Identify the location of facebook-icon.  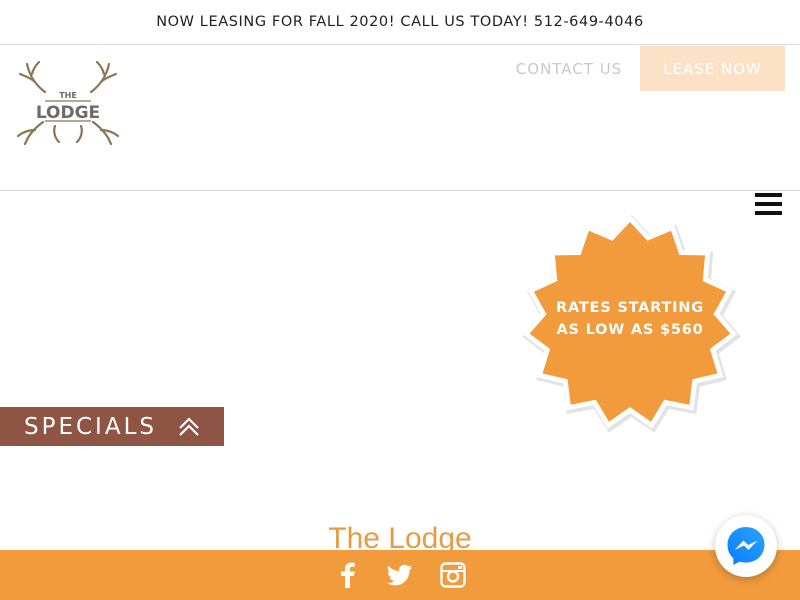
(348, 575).